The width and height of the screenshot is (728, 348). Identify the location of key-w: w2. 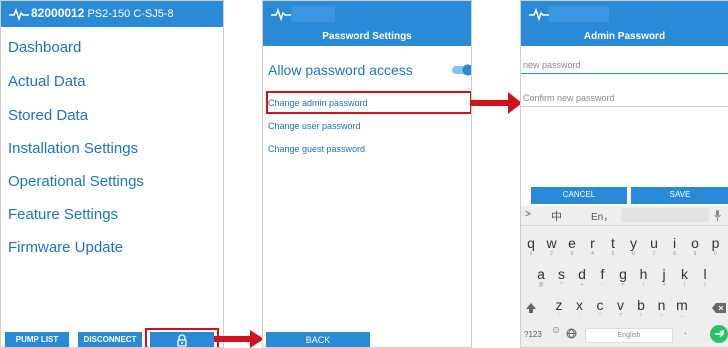
(552, 246).